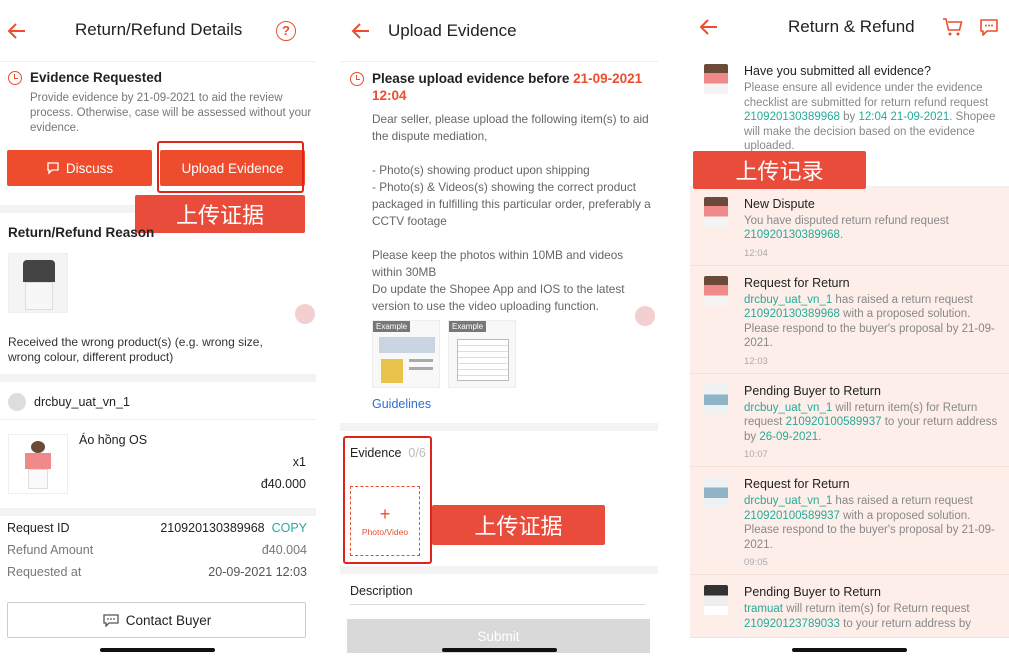 The width and height of the screenshot is (1009, 658). I want to click on description-label: Description, so click(381, 591).